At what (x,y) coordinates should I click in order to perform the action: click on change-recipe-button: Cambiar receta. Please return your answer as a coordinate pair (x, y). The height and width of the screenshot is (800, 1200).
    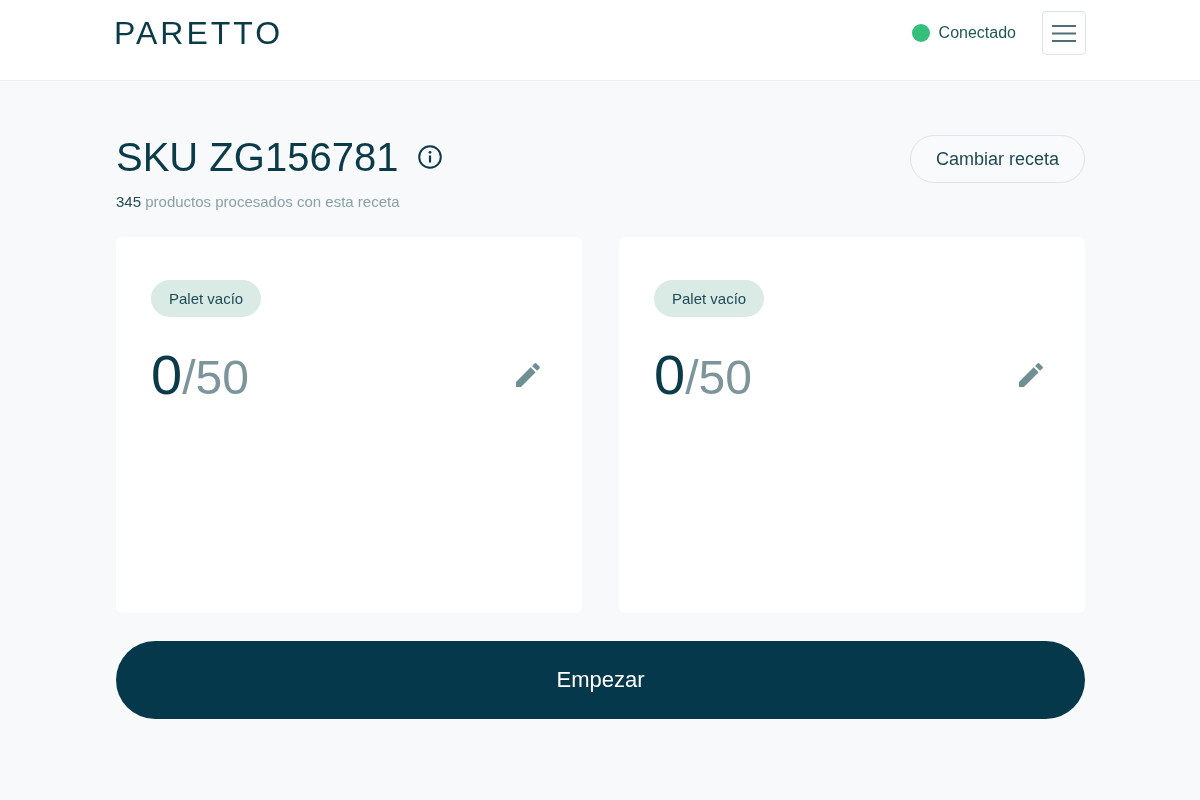
    Looking at the image, I should click on (997, 159).